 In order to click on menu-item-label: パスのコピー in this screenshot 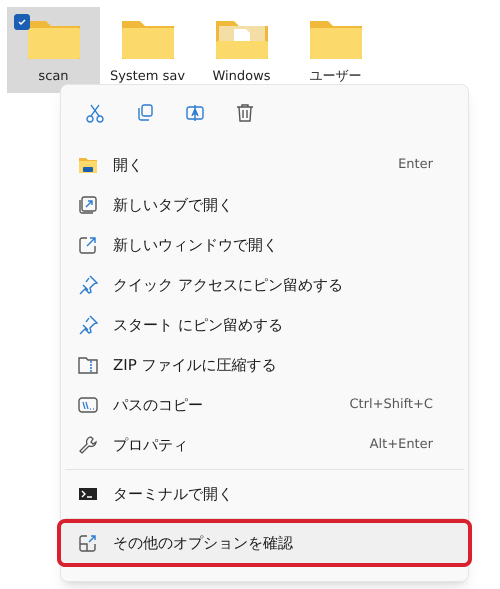, I will do `click(158, 405)`.